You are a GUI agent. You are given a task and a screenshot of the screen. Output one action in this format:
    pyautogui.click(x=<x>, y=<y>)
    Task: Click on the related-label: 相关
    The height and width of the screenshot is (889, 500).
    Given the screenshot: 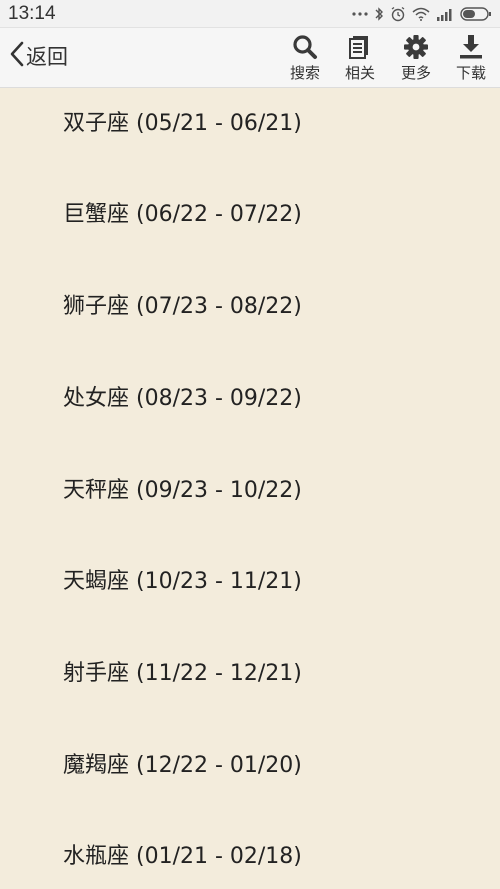 What is the action you would take?
    pyautogui.click(x=359, y=73)
    